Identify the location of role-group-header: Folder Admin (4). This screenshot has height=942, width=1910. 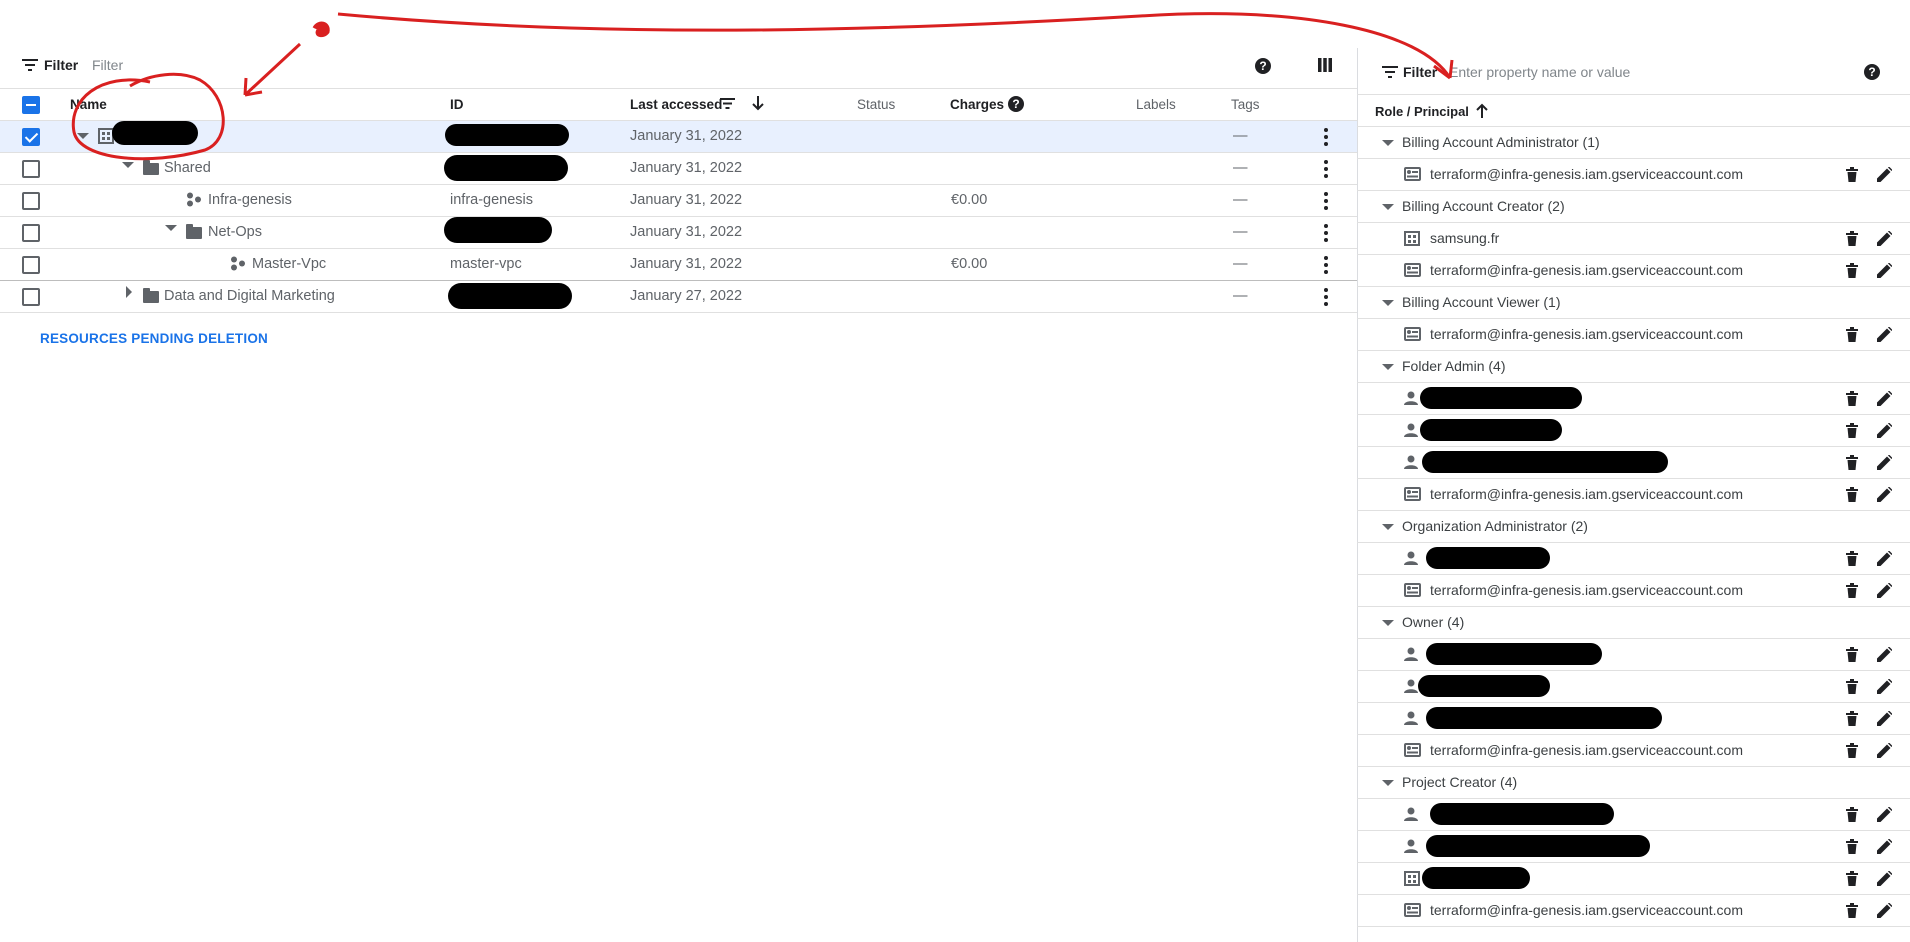
(1453, 366).